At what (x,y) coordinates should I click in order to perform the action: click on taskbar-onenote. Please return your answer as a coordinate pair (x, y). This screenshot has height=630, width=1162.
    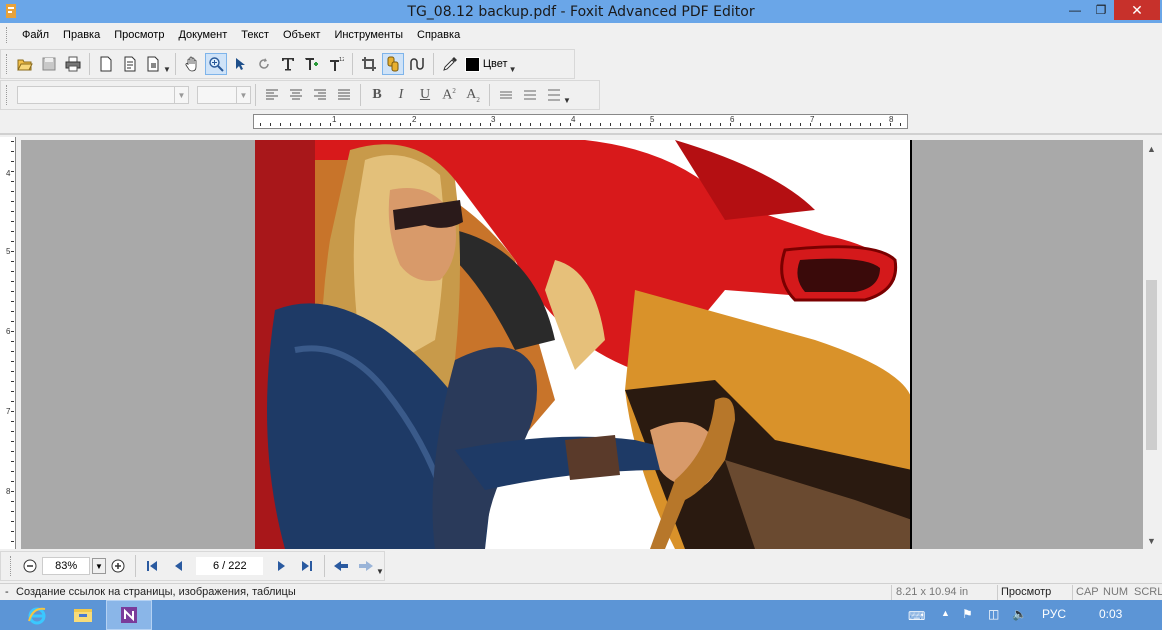
    Looking at the image, I should click on (129, 615).